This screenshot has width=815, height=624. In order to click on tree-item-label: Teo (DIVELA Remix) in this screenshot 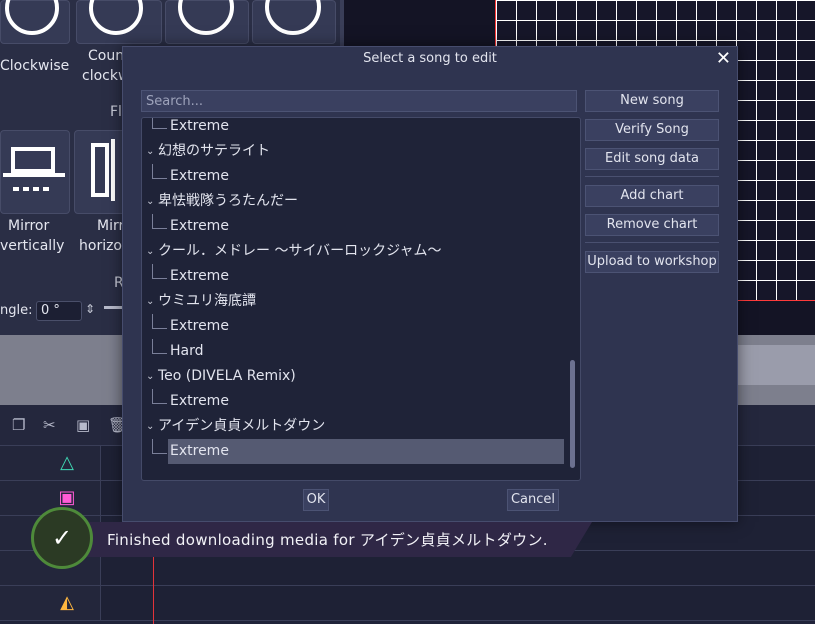, I will do `click(227, 376)`.